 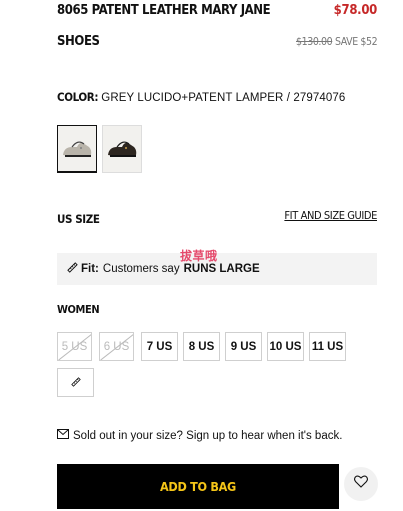 I want to click on product-price: $78.00, so click(x=355, y=10).